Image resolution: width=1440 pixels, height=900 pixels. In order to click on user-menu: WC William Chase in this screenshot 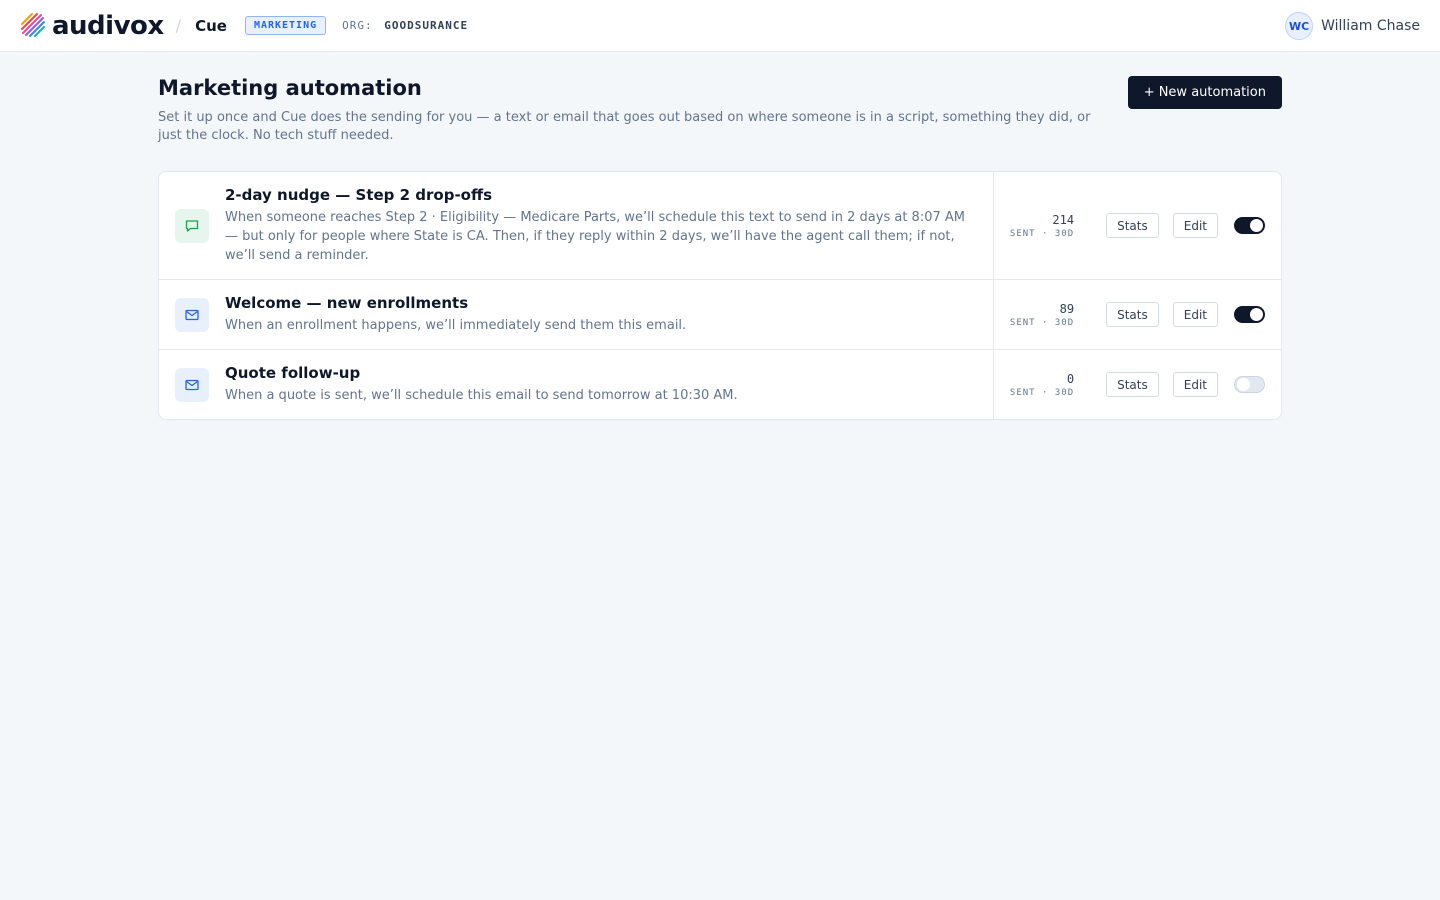, I will do `click(1352, 26)`.